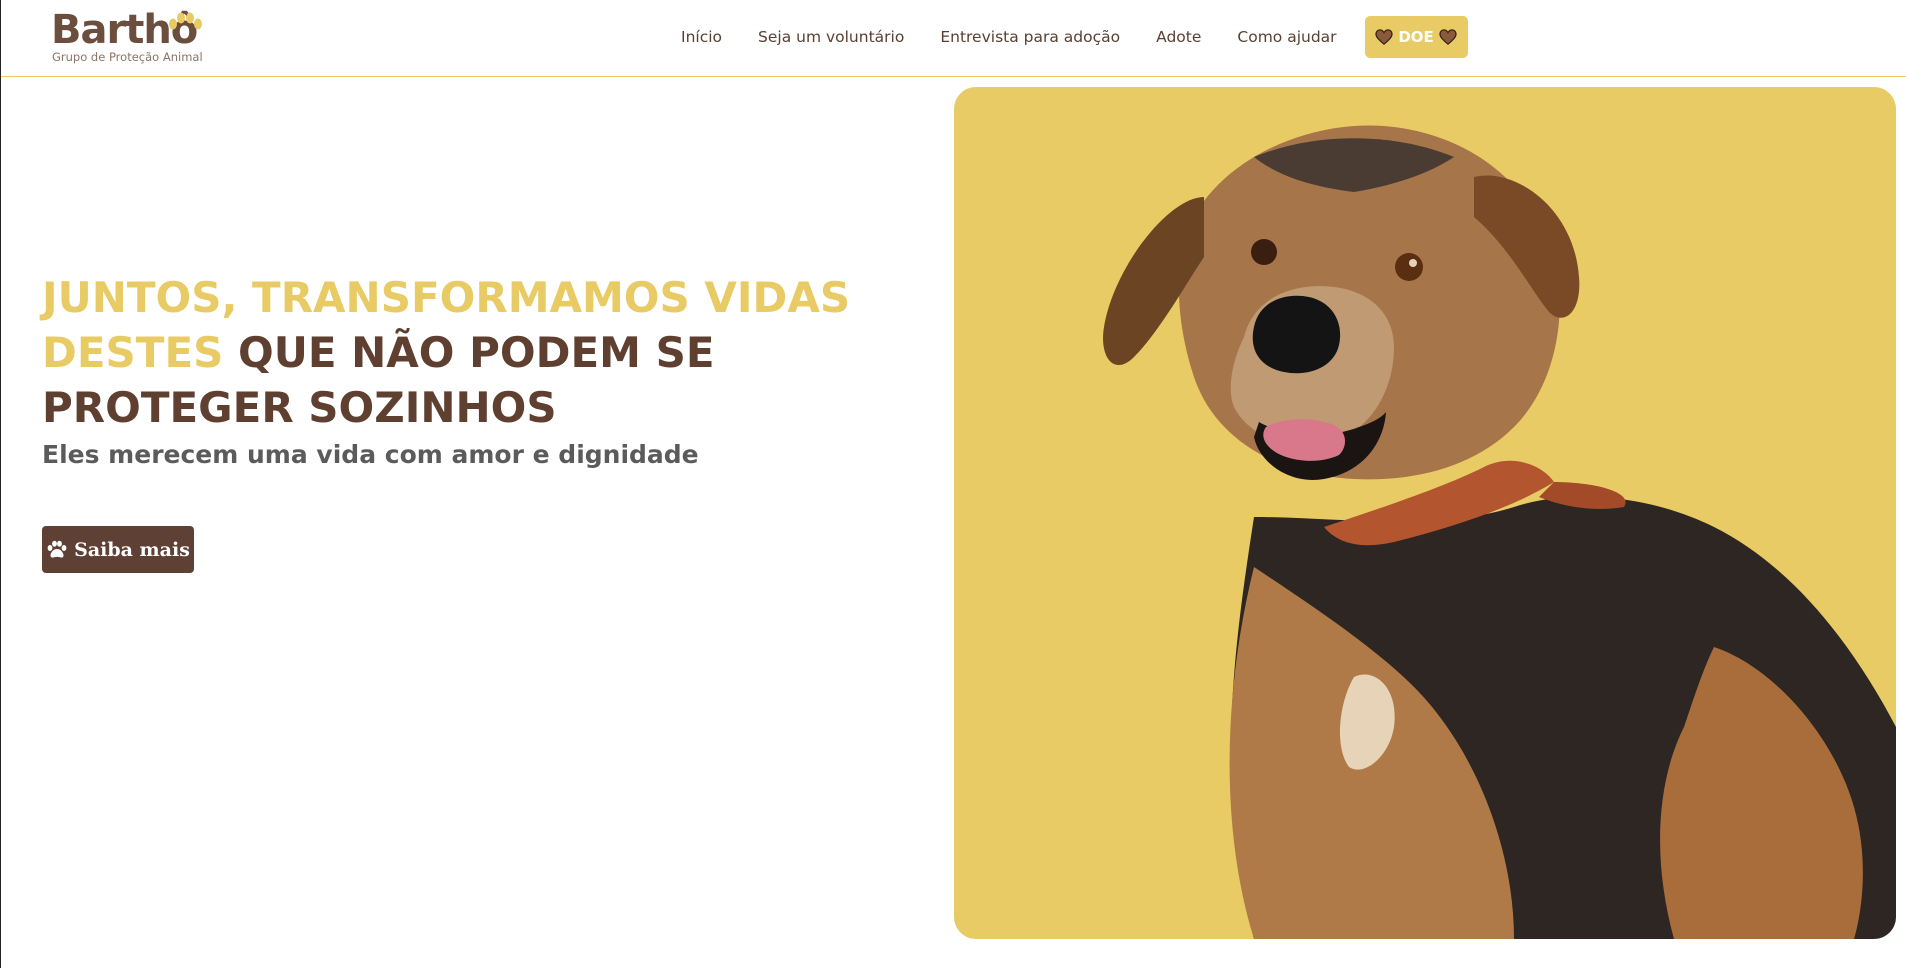 The height and width of the screenshot is (968, 1906). Describe the element at coordinates (132, 549) in the screenshot. I see `cta-label: Saiba mais` at that location.